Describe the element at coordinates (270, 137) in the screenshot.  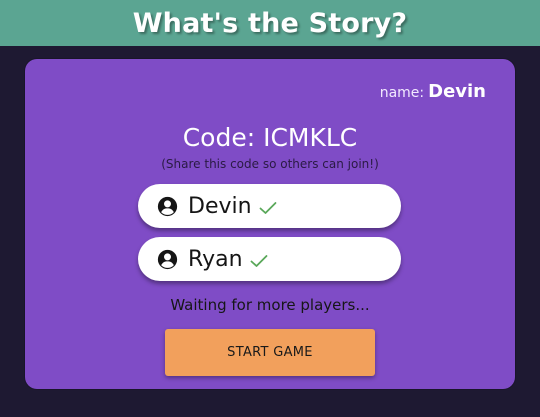
I see `game-code: Code: ICMKLC` at that location.